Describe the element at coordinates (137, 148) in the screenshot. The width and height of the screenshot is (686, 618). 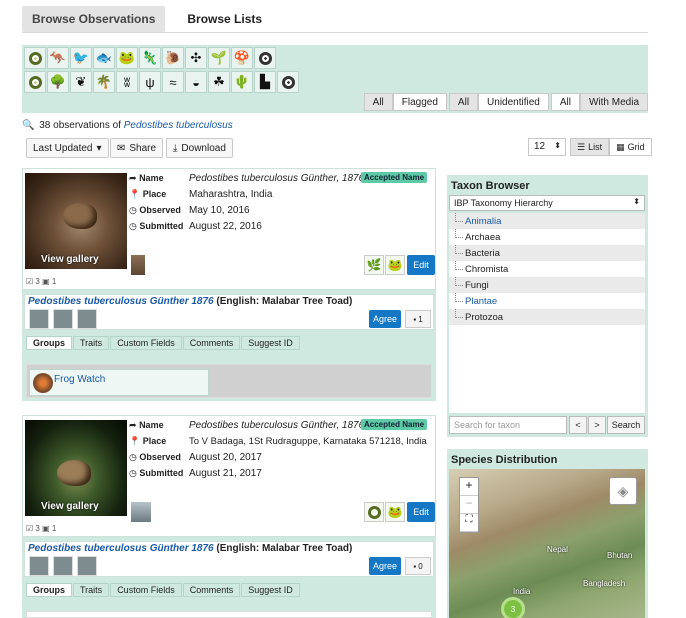
I see `share-button: ✉ Share` at that location.